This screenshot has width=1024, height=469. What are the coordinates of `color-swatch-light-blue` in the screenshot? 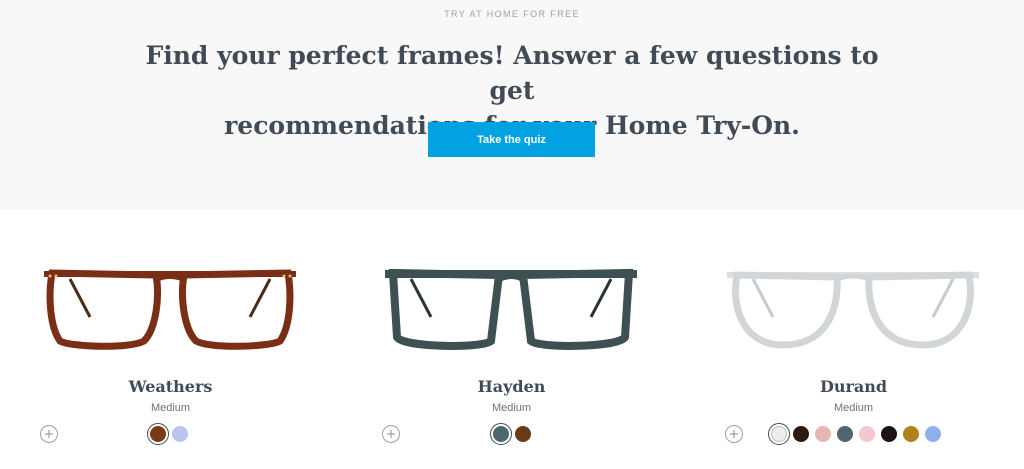 It's located at (933, 434).